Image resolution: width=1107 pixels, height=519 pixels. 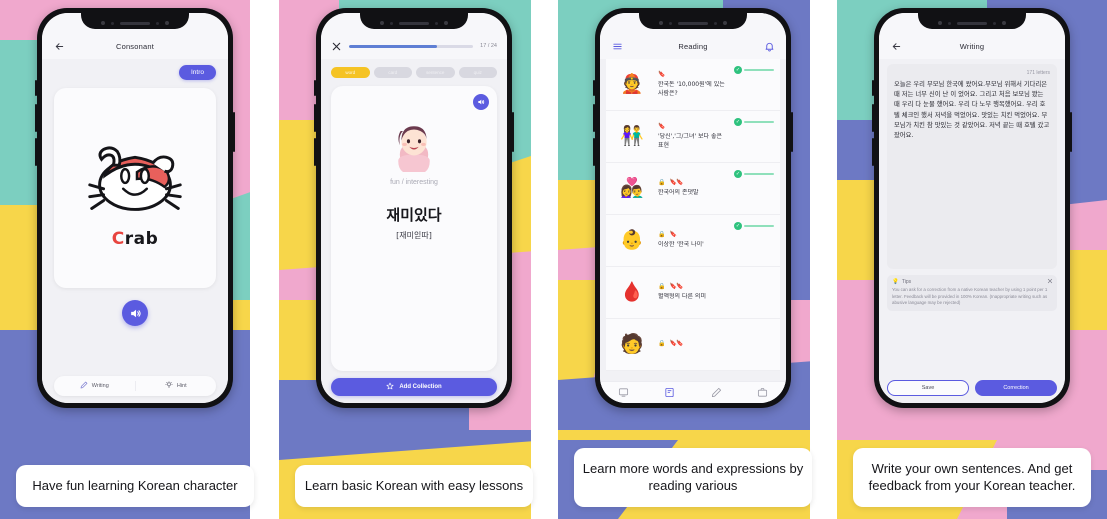 I want to click on reading-list-item: 👶 🔒 🔖 이상한 '한국 나이' ✓, so click(x=693, y=241).